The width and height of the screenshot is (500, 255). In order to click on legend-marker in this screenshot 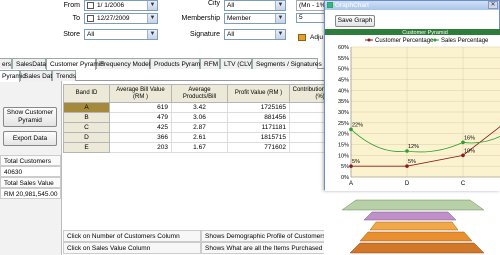, I will do `click(435, 40)`.